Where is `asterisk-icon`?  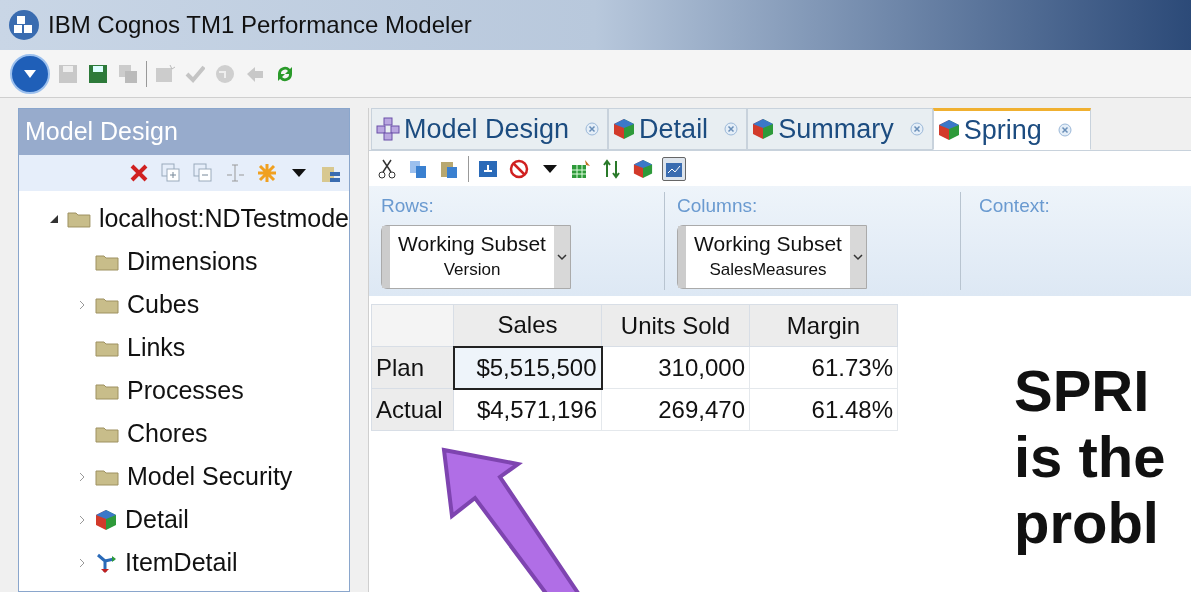
asterisk-icon is located at coordinates (267, 173).